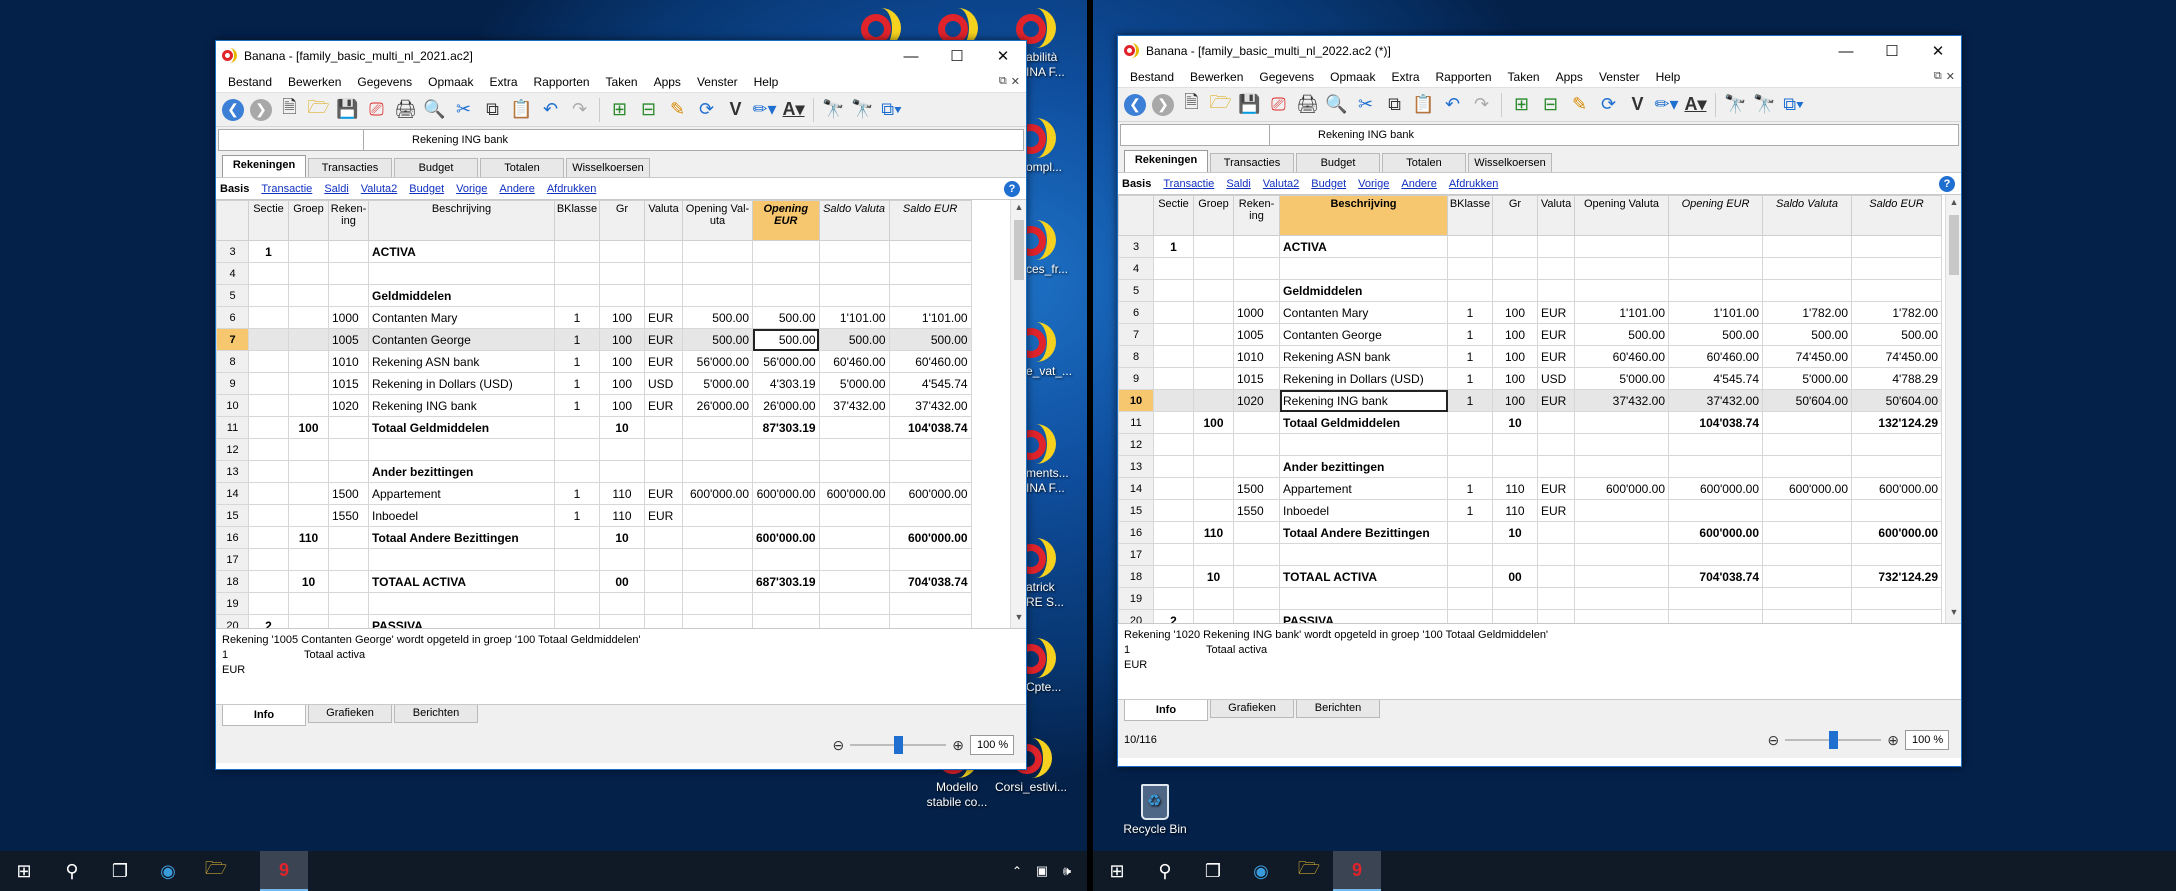 The image size is (2176, 891). What do you see at coordinates (930, 361) in the screenshot?
I see `cell-saldo-eur: 60'460.00` at bounding box center [930, 361].